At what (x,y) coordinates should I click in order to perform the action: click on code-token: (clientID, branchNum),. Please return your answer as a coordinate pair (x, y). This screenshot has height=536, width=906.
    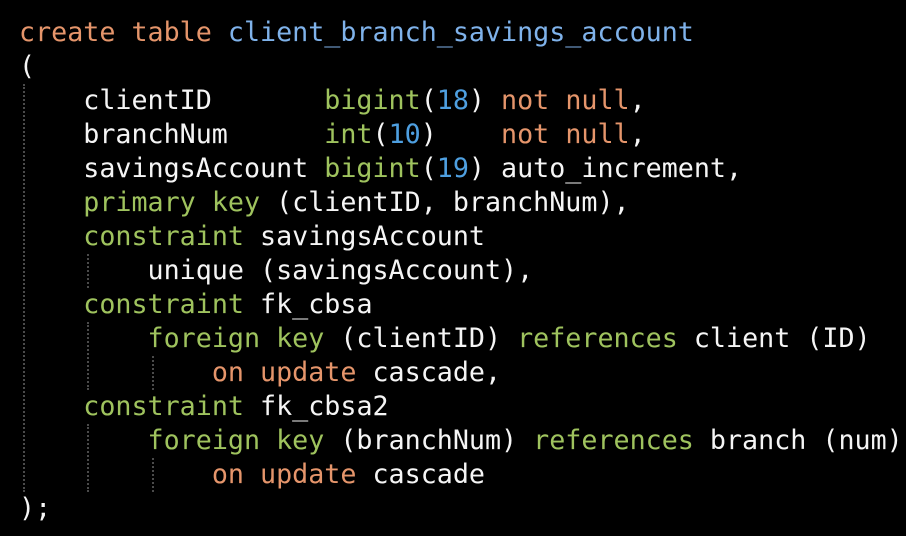
    Looking at the image, I should click on (445, 202).